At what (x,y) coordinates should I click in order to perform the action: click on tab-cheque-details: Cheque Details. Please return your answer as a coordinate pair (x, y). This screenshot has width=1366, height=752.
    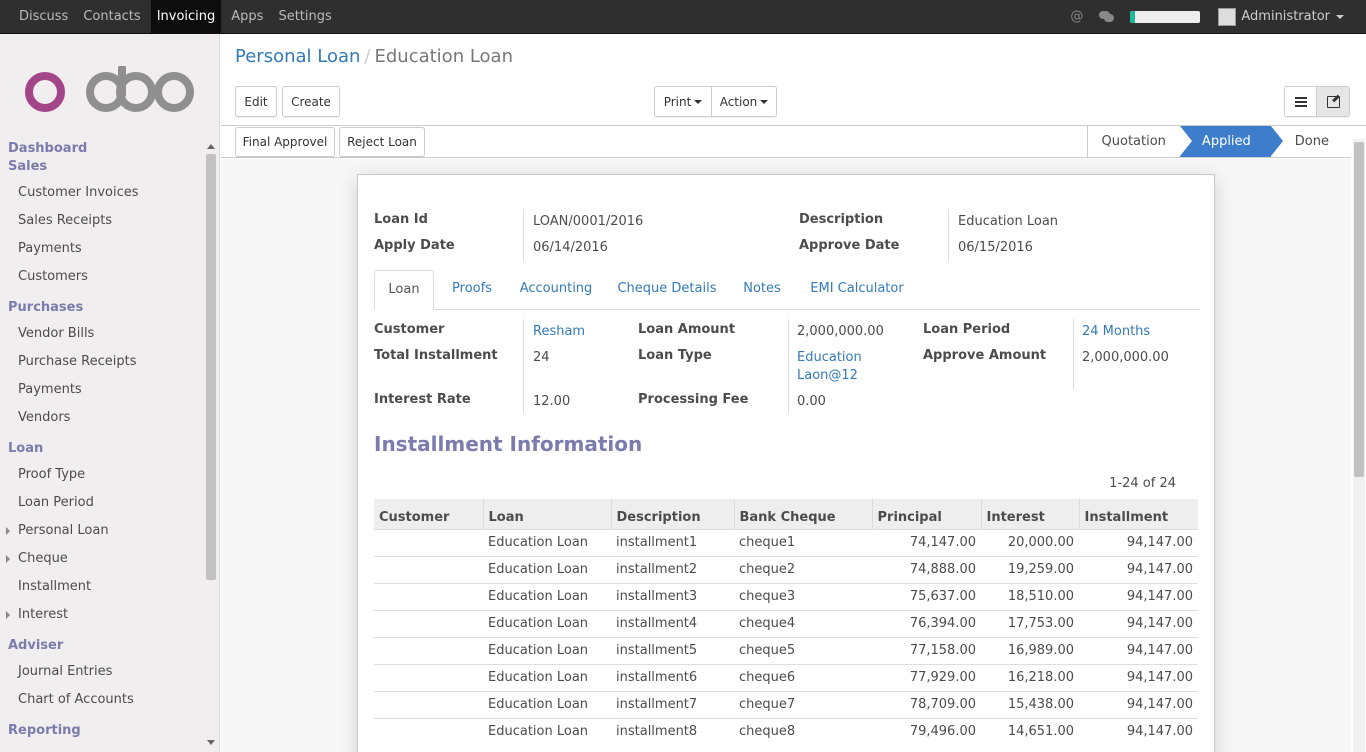
    Looking at the image, I should click on (667, 290).